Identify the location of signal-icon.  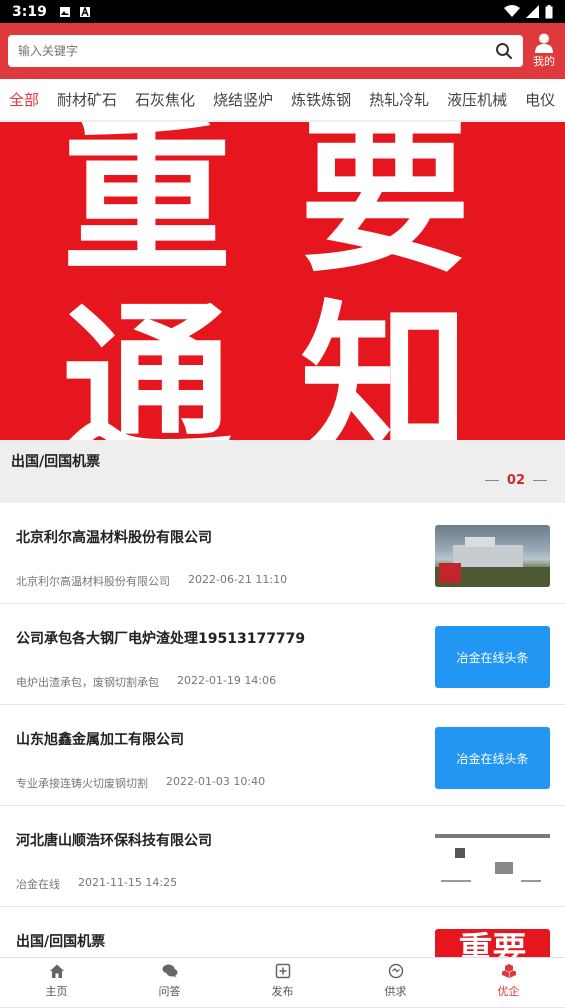
(532, 11).